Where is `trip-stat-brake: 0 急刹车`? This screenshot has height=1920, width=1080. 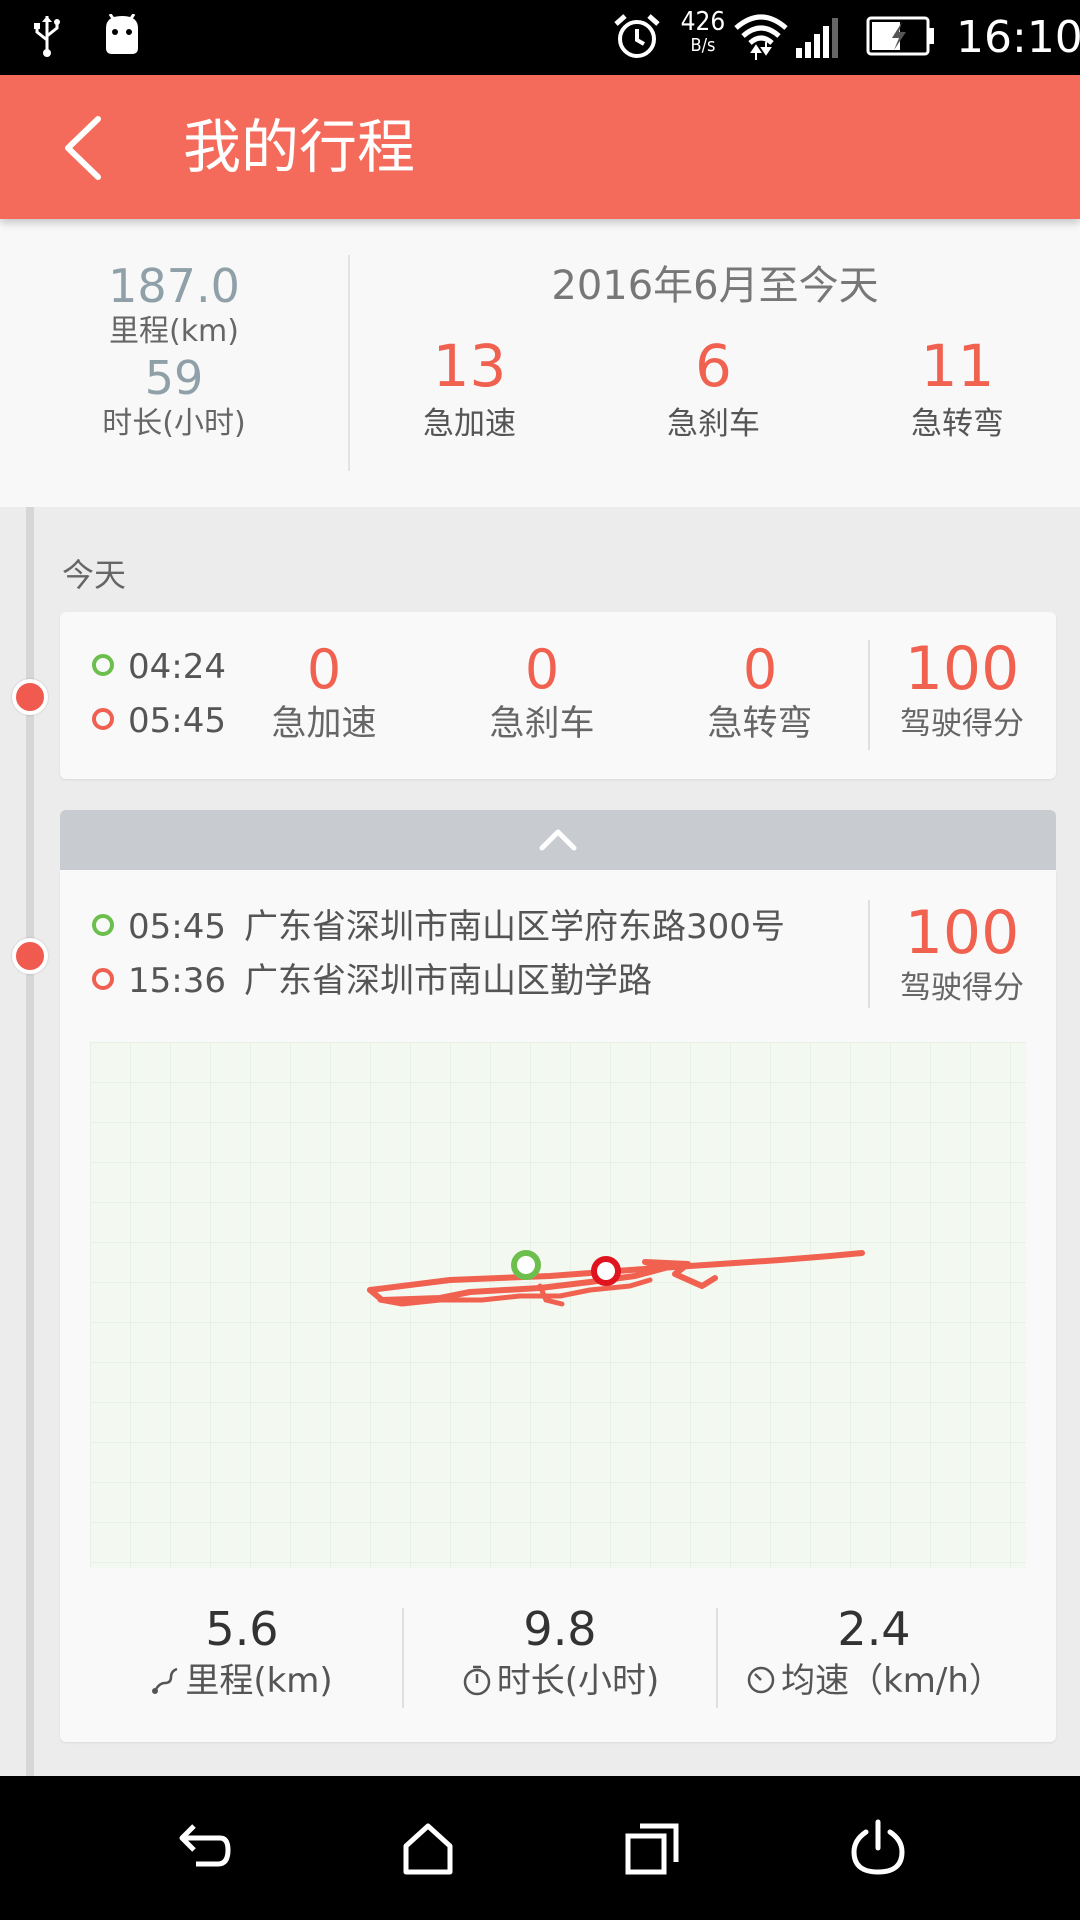
trip-stat-brake: 0 急刹车 is located at coordinates (542, 692).